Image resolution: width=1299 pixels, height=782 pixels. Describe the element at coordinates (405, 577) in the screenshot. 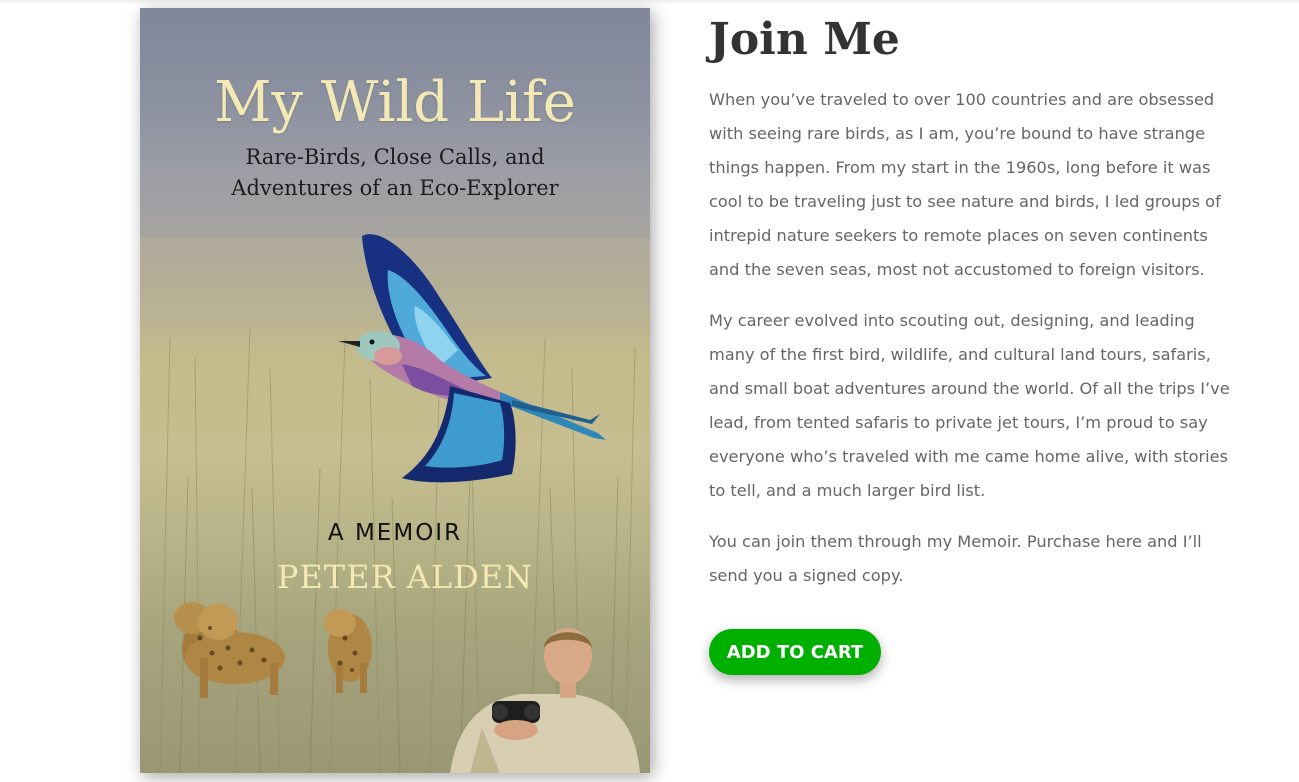

I see `book-author: PETER ALDEN` at that location.